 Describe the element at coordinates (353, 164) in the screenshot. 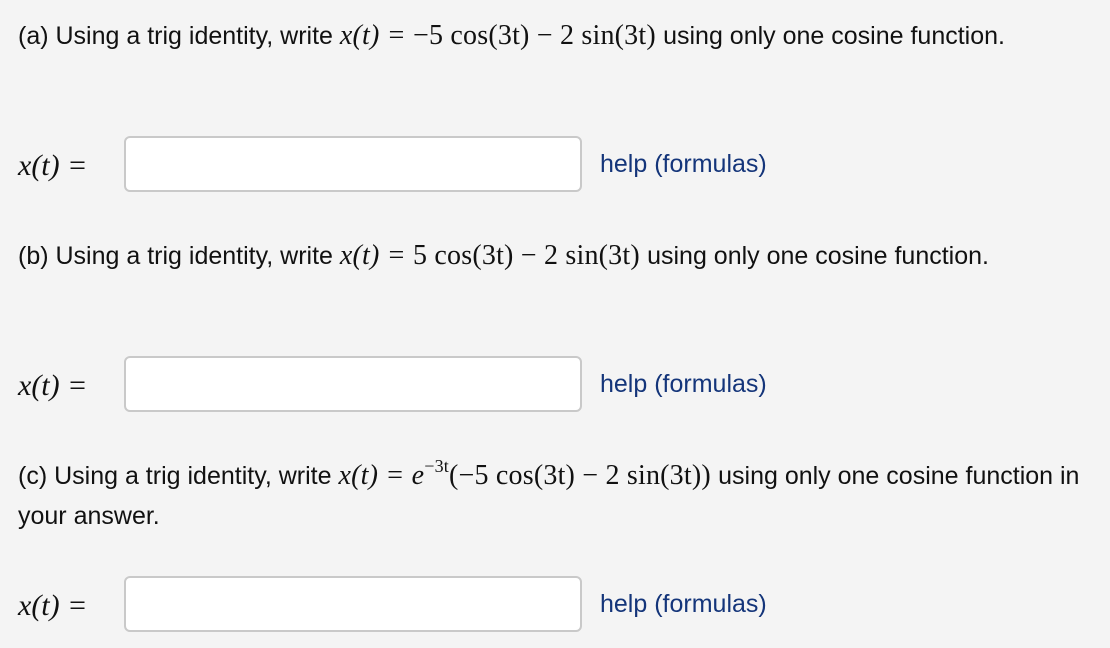

I see `answer-input-a` at that location.